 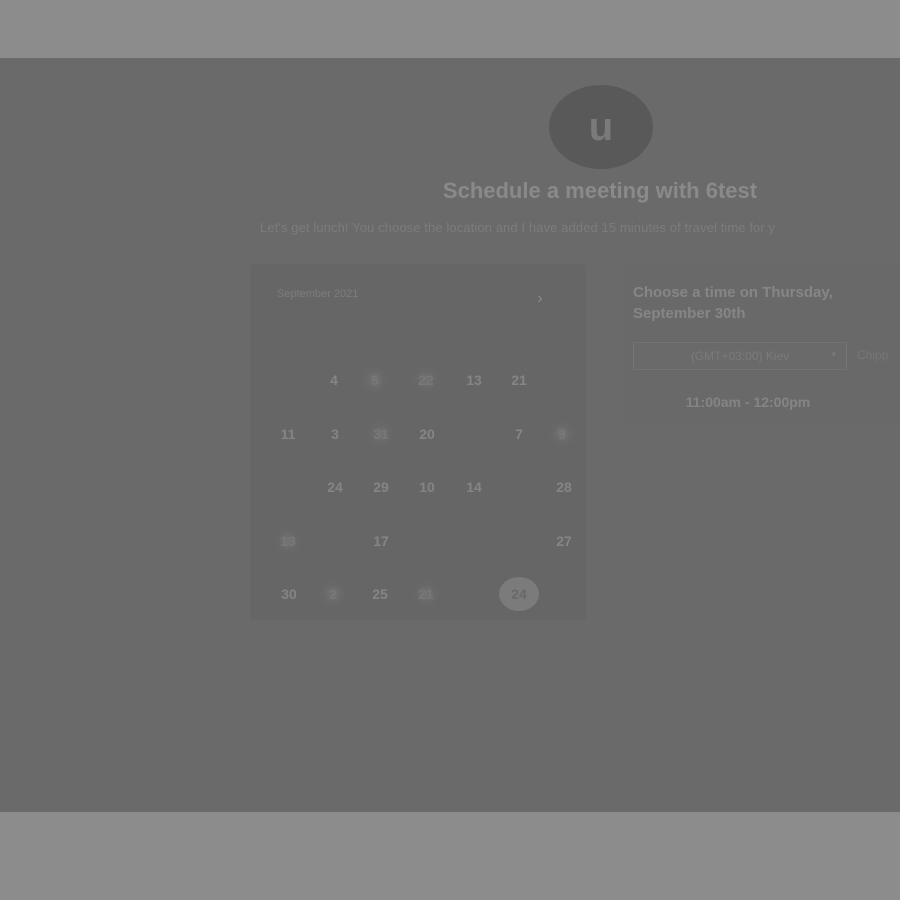 I want to click on timezone-select: (GMT+03:00) Kiev ▾, so click(x=740, y=356).